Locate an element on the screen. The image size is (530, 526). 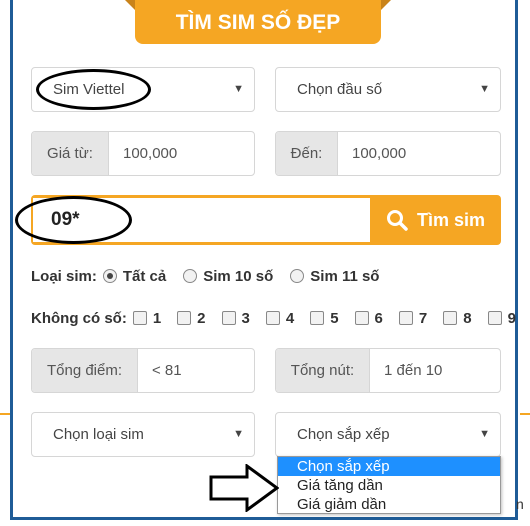
digit-label: 6 is located at coordinates (378, 318).